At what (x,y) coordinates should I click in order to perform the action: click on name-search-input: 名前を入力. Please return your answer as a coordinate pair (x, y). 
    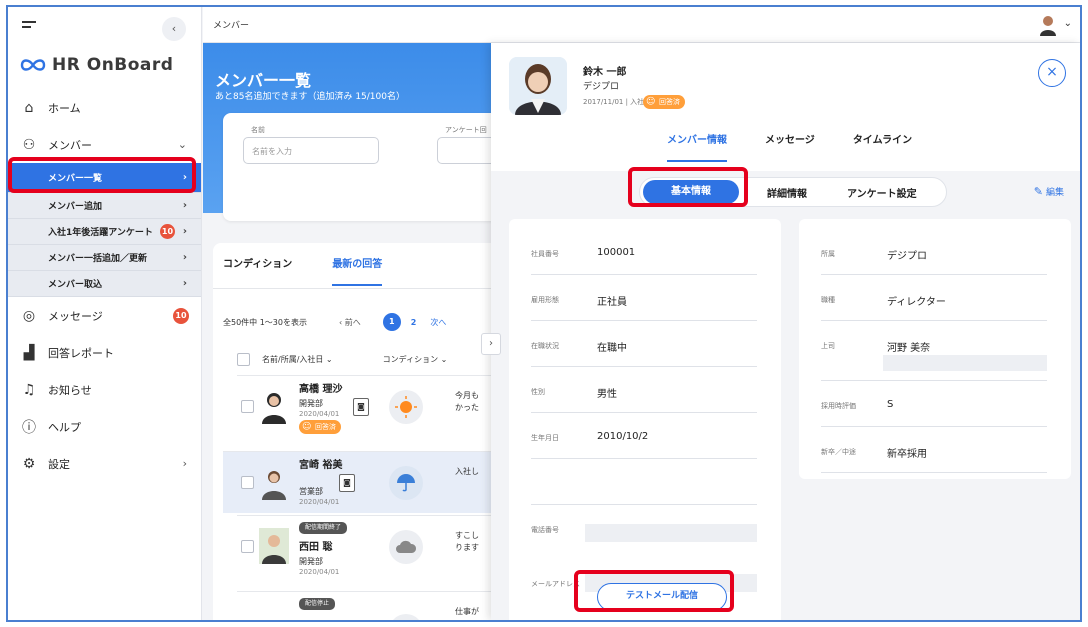
    Looking at the image, I should click on (311, 150).